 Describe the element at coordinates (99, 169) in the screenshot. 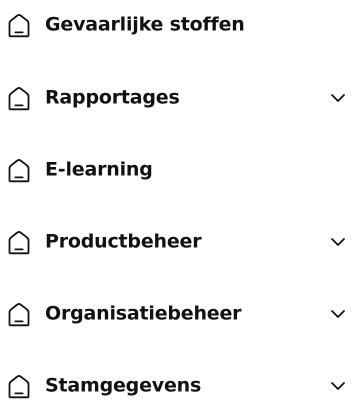

I see `nav-item-label: E-learning` at that location.